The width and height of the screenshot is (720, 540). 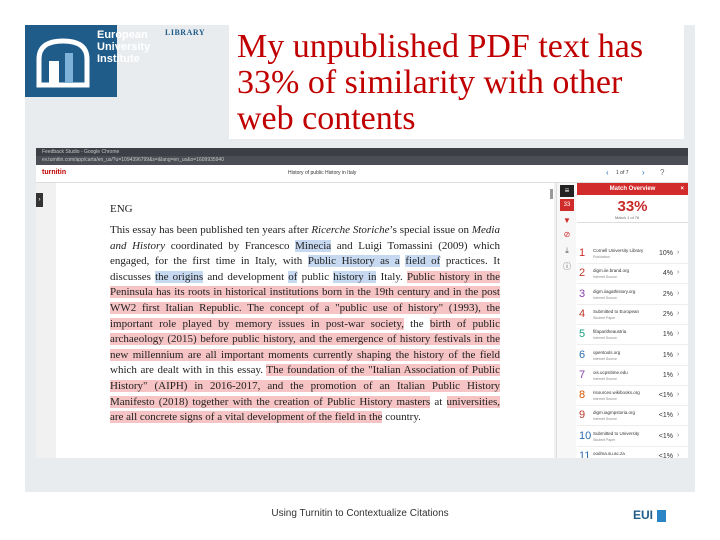 I want to click on info-icon: ⓘ, so click(x=567, y=267).